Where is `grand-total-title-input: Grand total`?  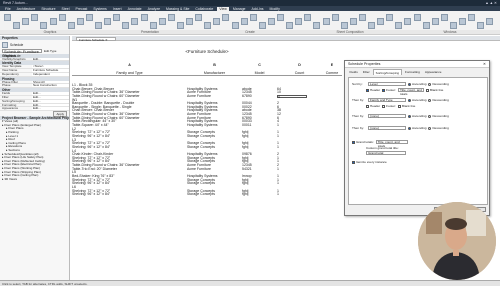
grand-total-title-input: Grand total is located at coordinates (386, 153).